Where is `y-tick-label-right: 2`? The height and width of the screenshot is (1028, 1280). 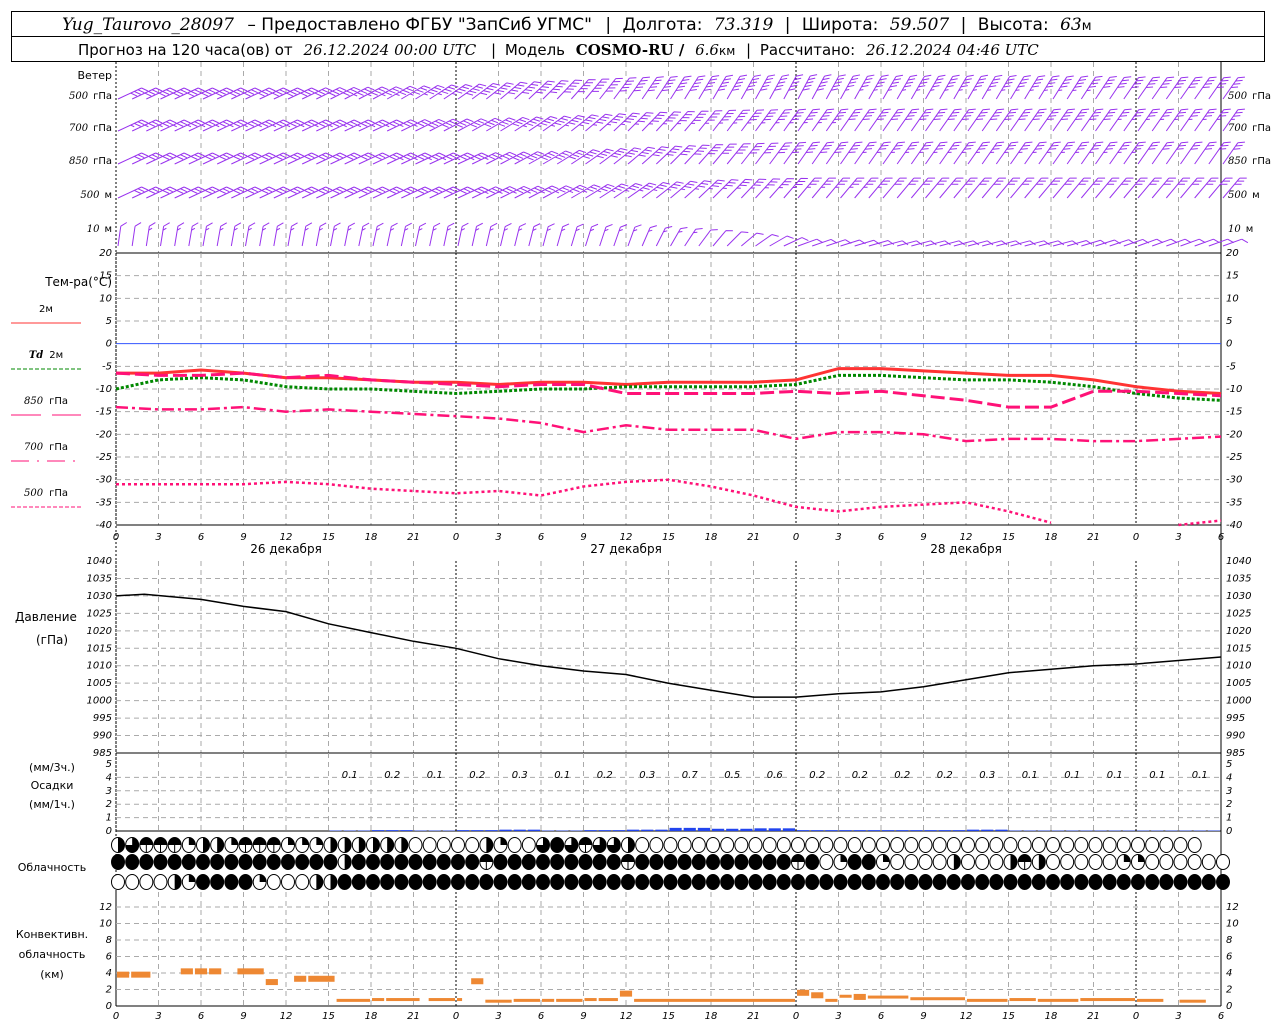 y-tick-label-right: 2 is located at coordinates (1229, 804).